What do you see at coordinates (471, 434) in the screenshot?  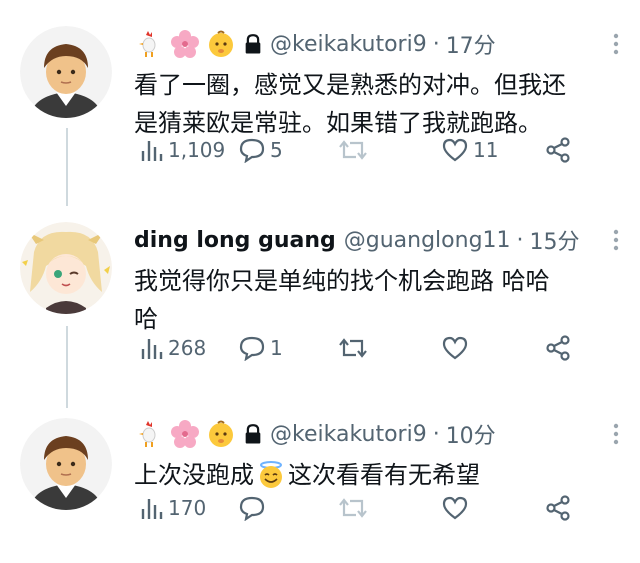 I see `timestamp: 10分` at bounding box center [471, 434].